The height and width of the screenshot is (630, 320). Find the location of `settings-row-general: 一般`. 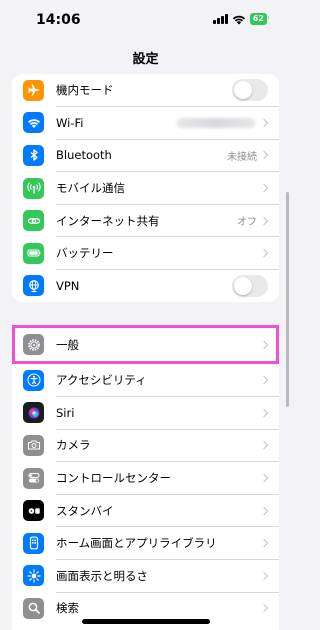

settings-row-general: 一般 is located at coordinates (145, 344).